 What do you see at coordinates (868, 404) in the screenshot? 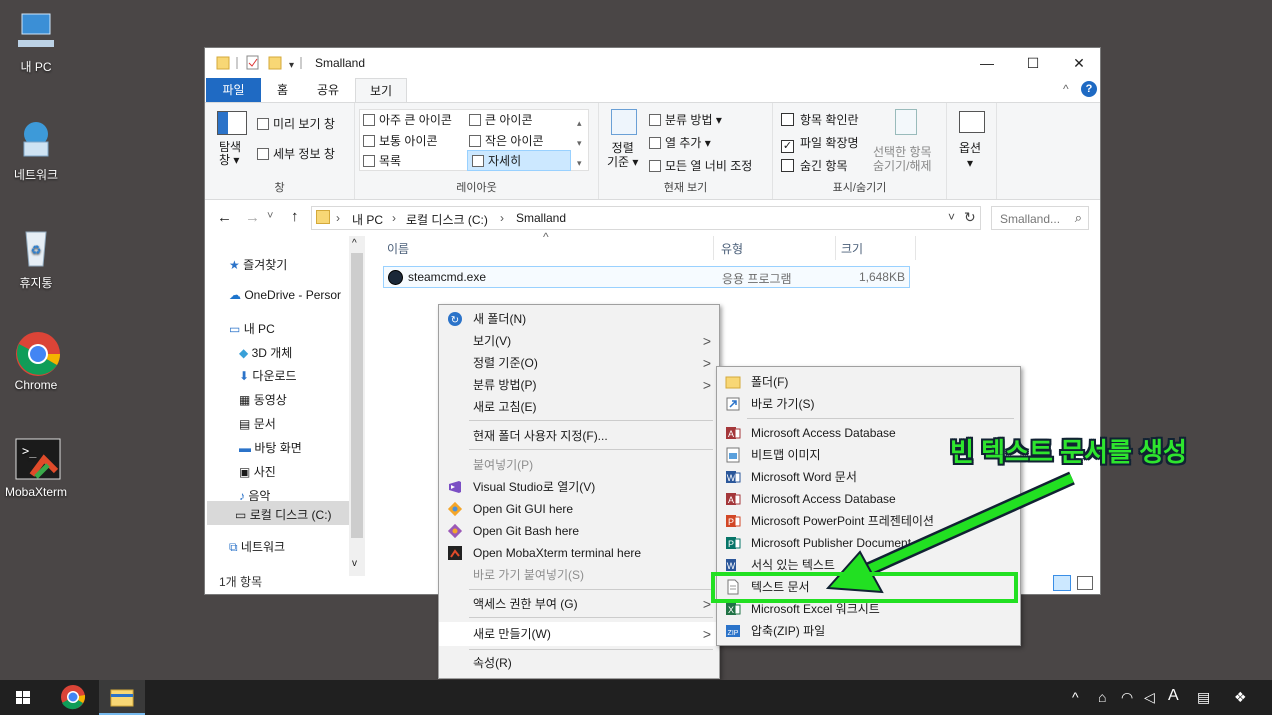
I see `submenu-item-shortcut: 바로 가기(S)` at bounding box center [868, 404].